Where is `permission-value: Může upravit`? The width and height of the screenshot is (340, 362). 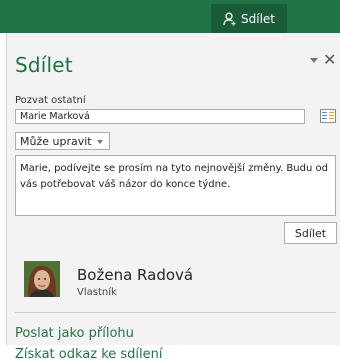
permission-value: Může upravit is located at coordinates (56, 141).